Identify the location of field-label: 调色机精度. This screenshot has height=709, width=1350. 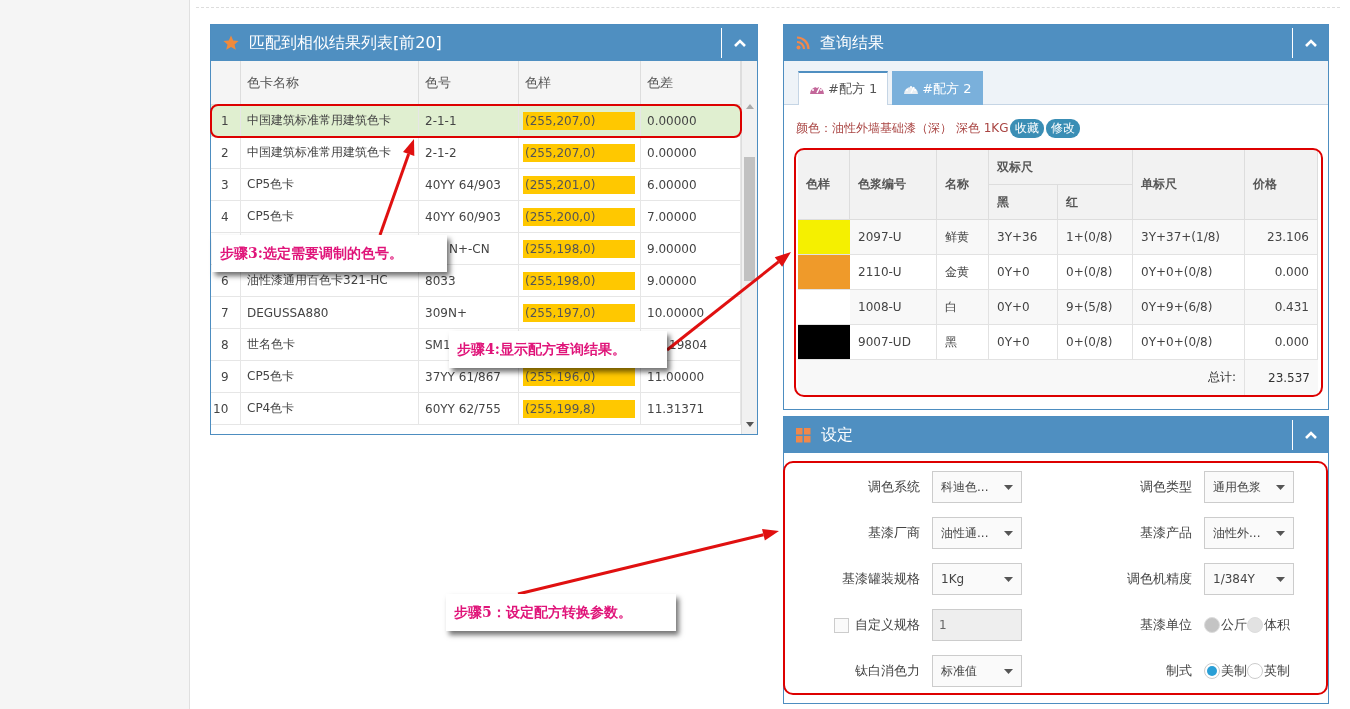
(1159, 579).